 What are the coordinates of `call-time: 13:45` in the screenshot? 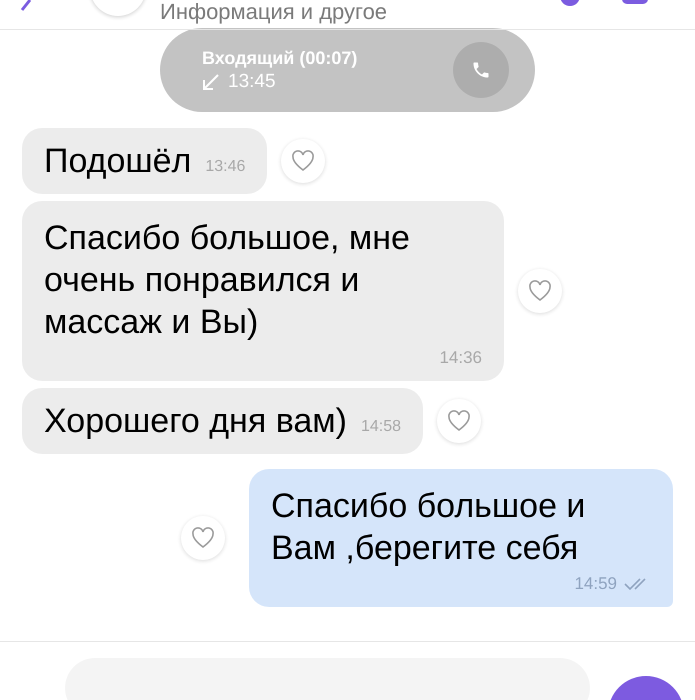 It's located at (252, 82).